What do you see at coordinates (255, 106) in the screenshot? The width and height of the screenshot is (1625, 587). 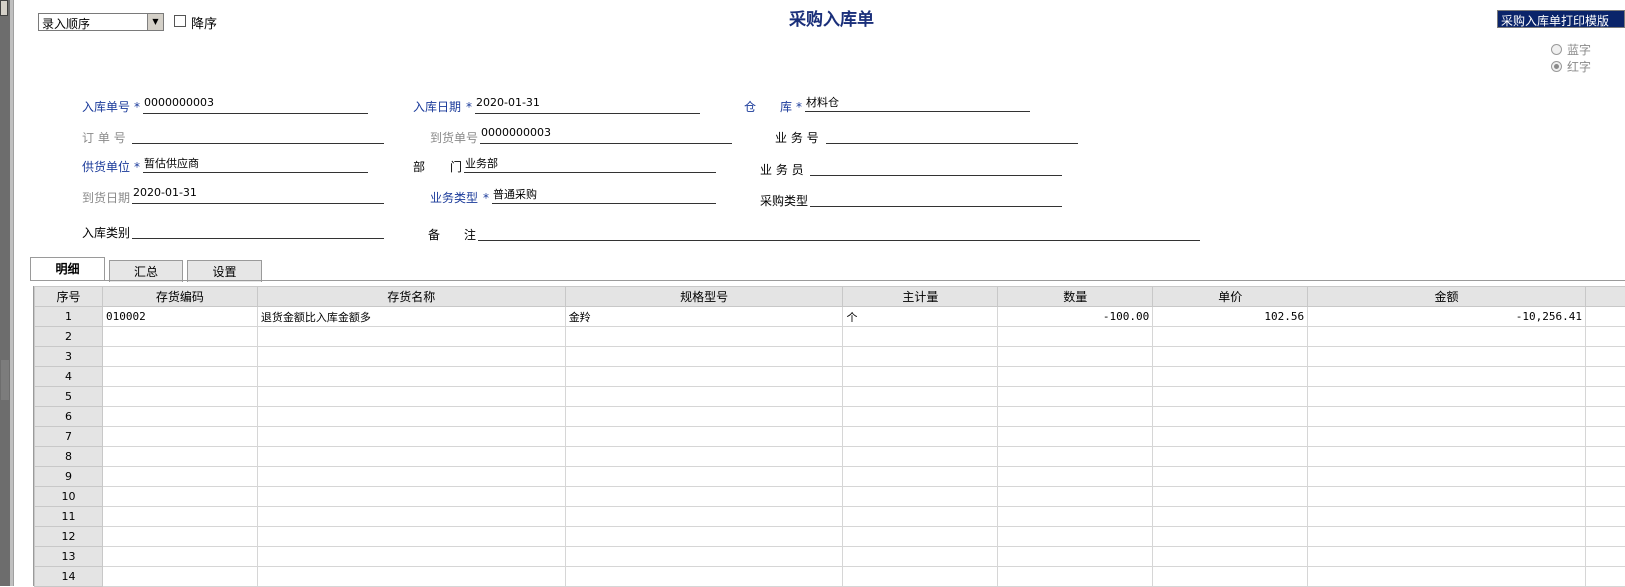 I see `receipt-no-field: 0000000003` at bounding box center [255, 106].